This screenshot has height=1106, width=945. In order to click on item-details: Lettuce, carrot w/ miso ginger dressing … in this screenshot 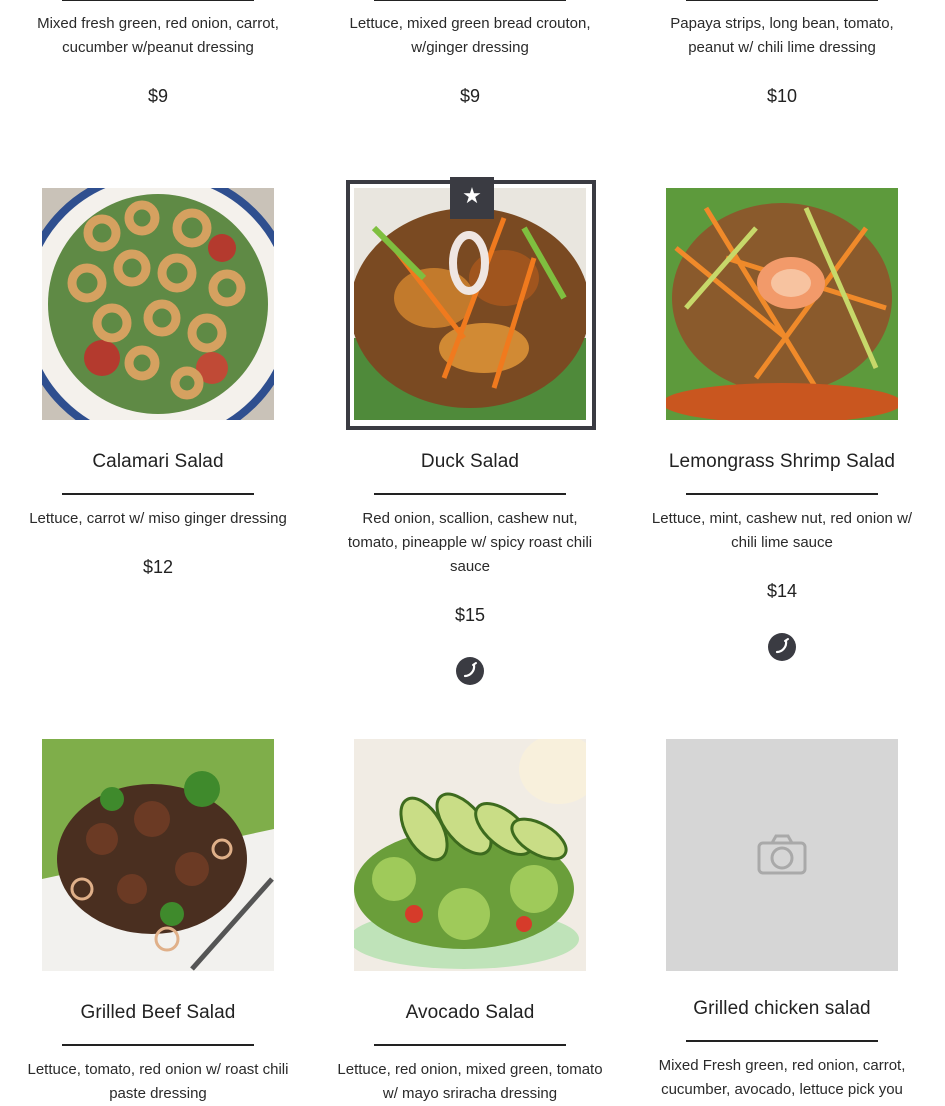, I will do `click(158, 542)`.